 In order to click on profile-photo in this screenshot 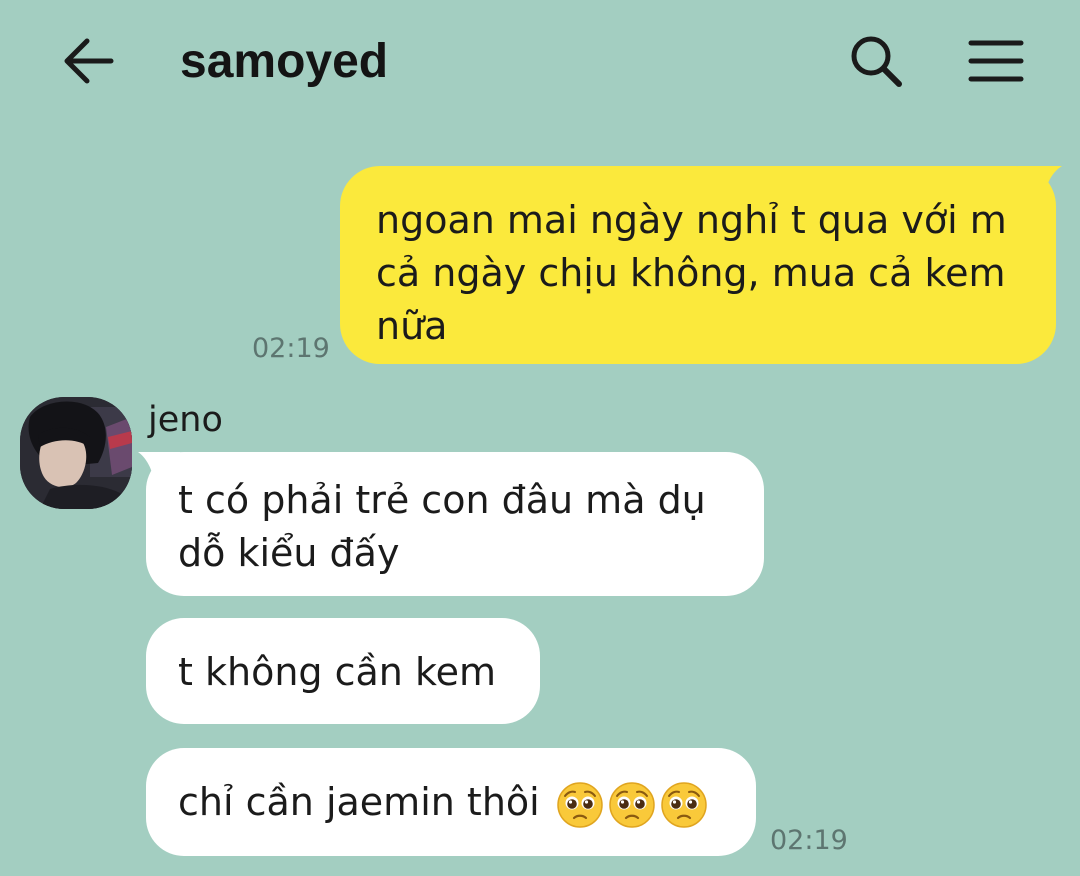, I will do `click(76, 453)`.